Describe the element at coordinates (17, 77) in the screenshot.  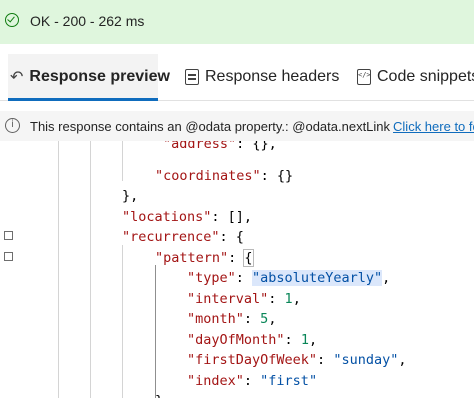
I see `undo-arrow-icon: ↶` at that location.